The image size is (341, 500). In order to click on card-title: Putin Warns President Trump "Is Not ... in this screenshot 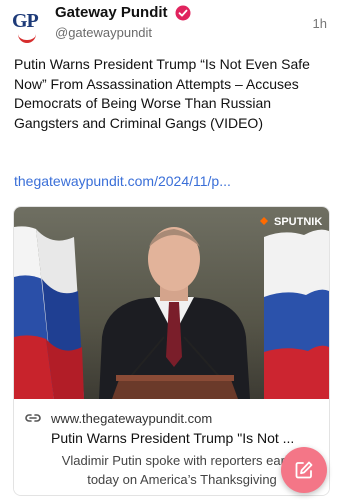, I will do `click(186, 438)`.